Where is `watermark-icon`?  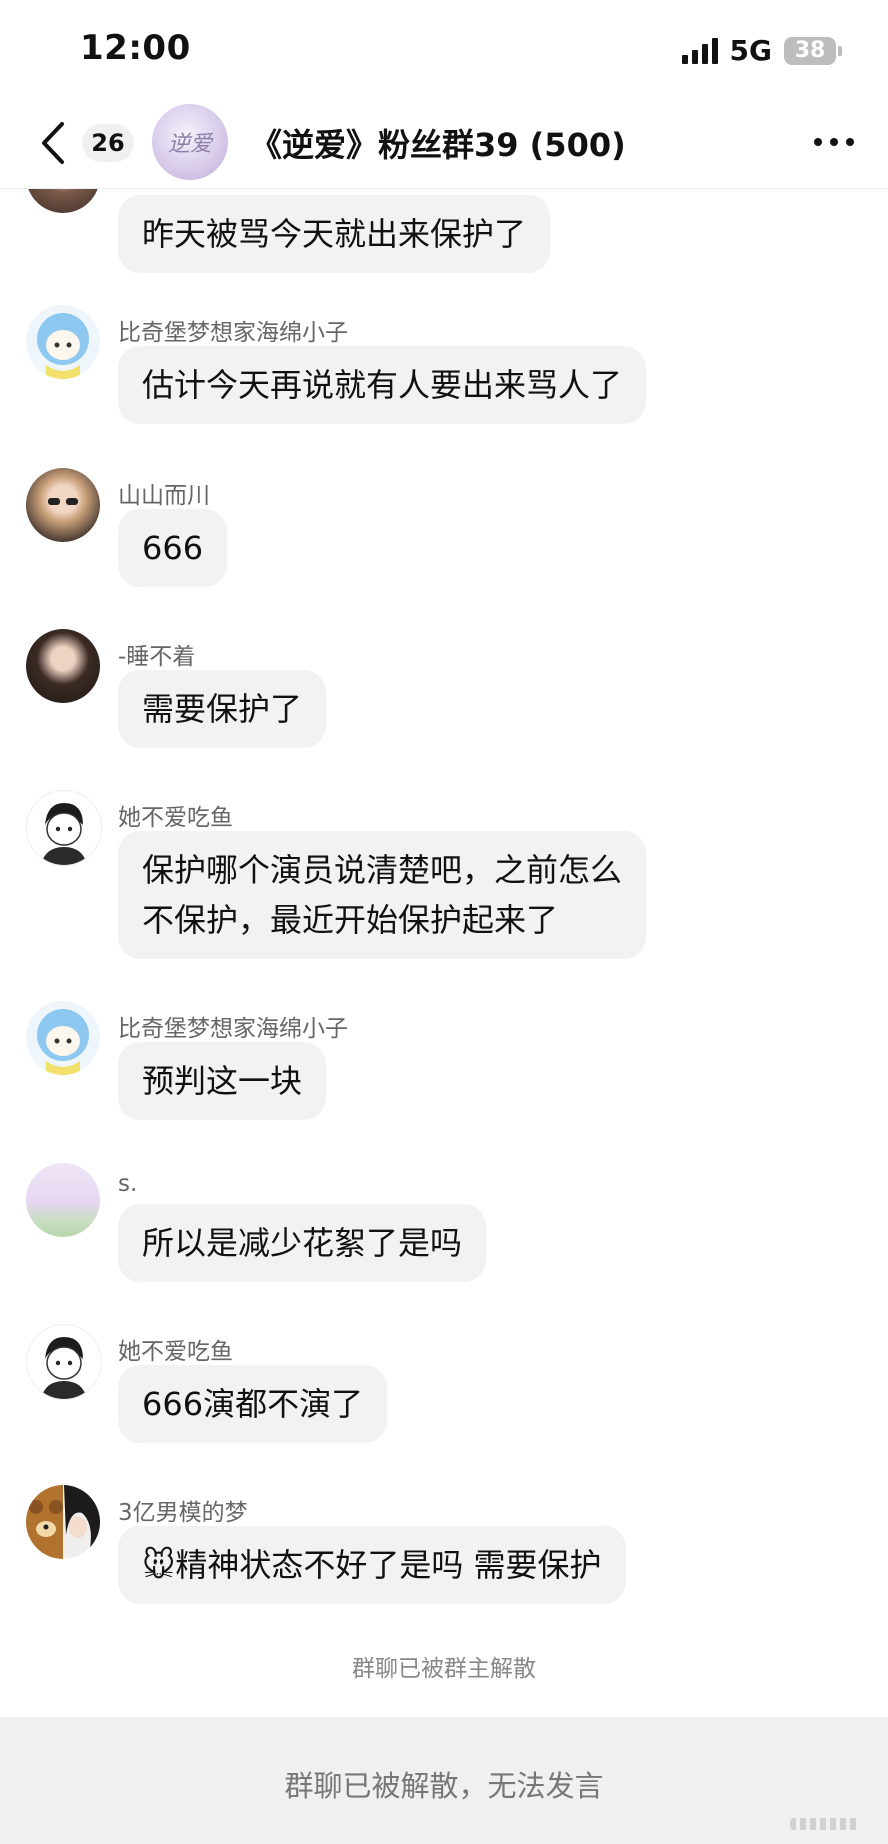 watermark-icon is located at coordinates (825, 1824).